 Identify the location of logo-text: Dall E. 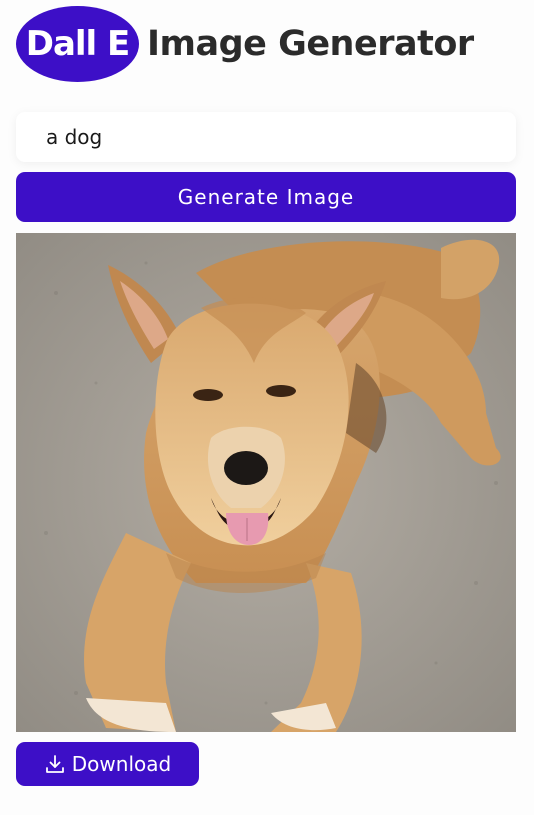
(78, 44).